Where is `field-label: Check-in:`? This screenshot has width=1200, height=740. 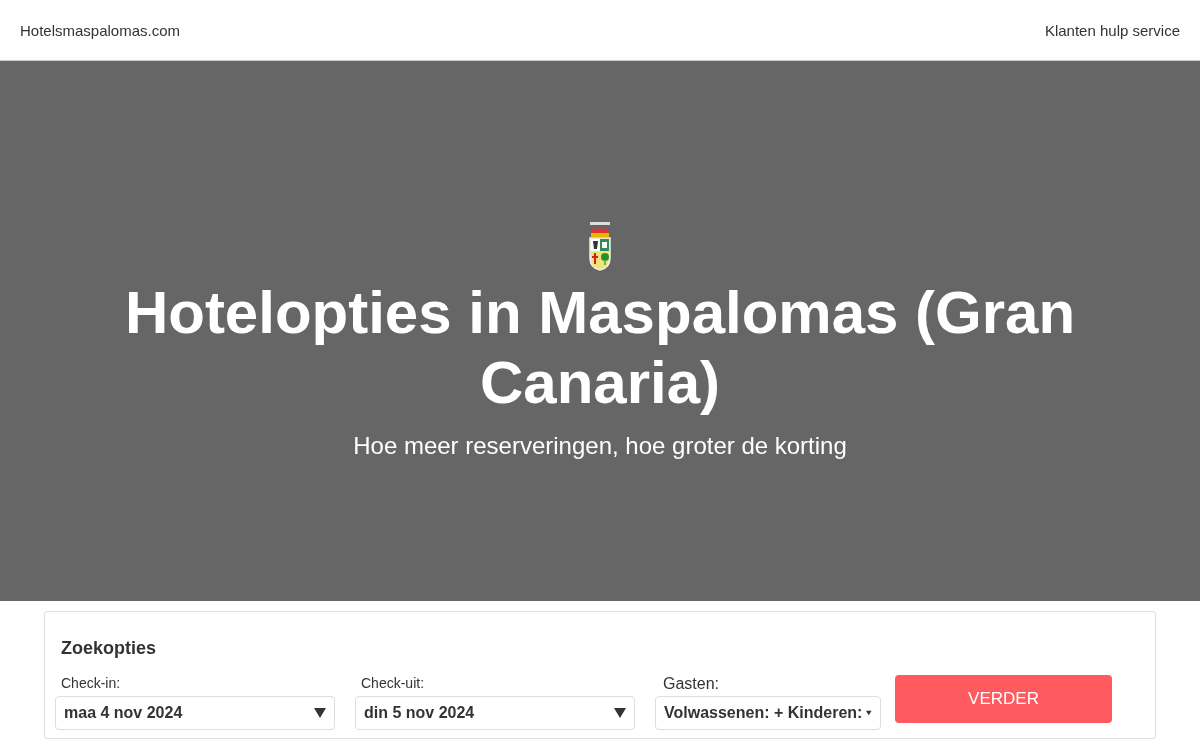
field-label: Check-in: is located at coordinates (91, 684).